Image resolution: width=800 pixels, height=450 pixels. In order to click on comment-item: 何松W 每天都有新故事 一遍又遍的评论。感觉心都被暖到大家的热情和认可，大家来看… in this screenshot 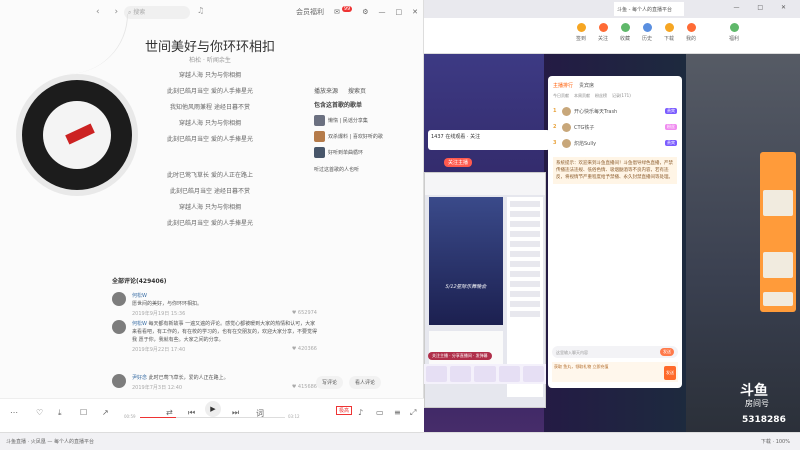, I will do `click(214, 336)`.